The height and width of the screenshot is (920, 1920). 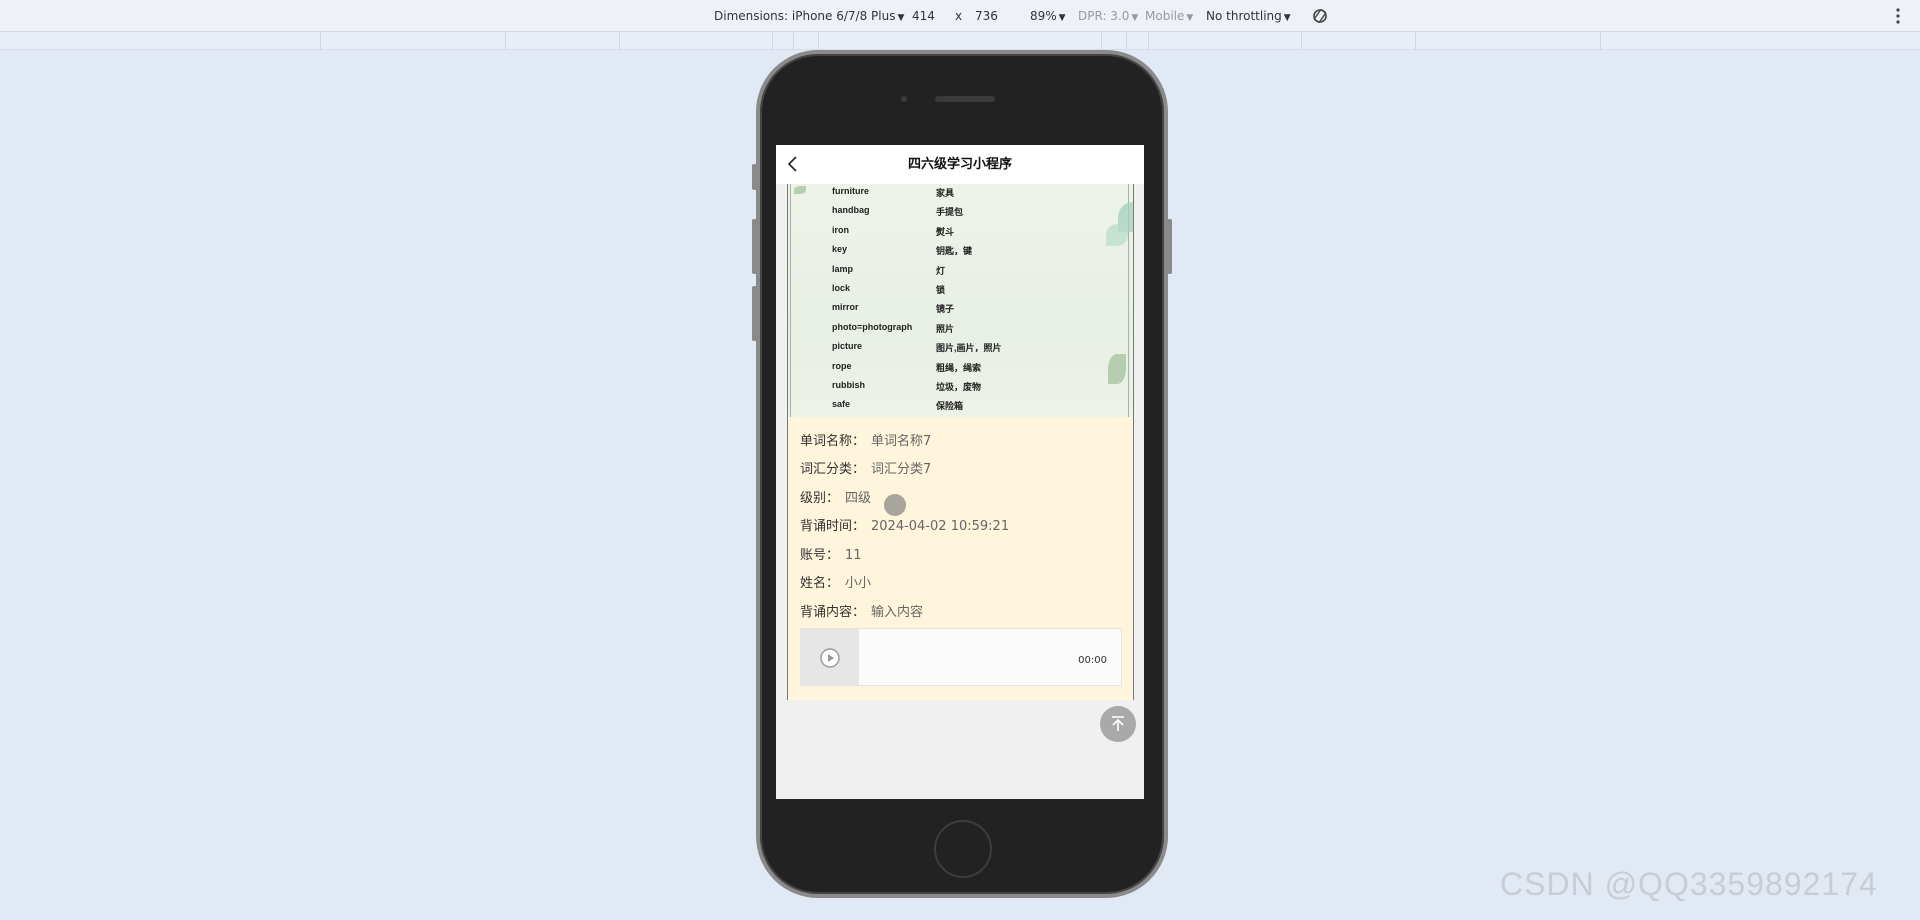 What do you see at coordinates (961, 657) in the screenshot?
I see `audio-player: 00:00` at bounding box center [961, 657].